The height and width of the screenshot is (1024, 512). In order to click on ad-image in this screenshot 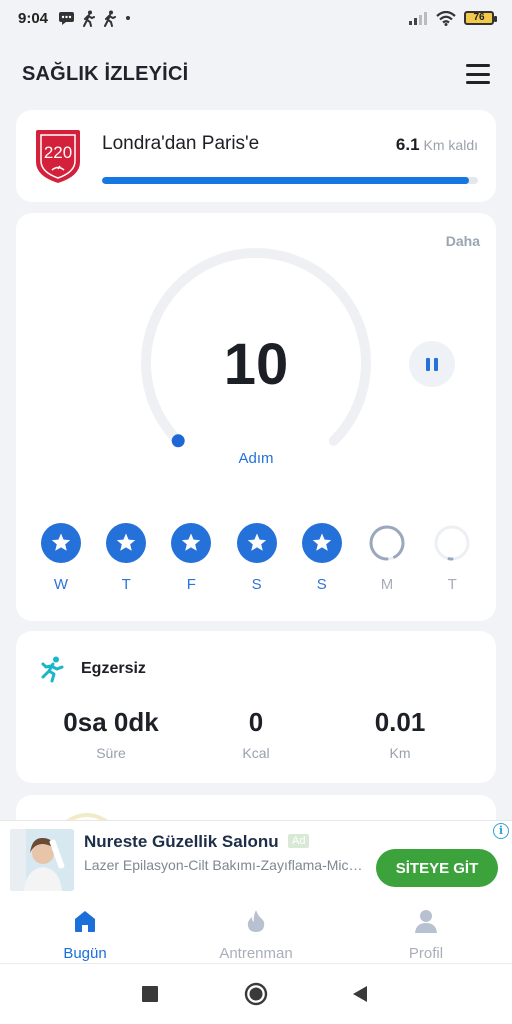, I will do `click(42, 860)`.